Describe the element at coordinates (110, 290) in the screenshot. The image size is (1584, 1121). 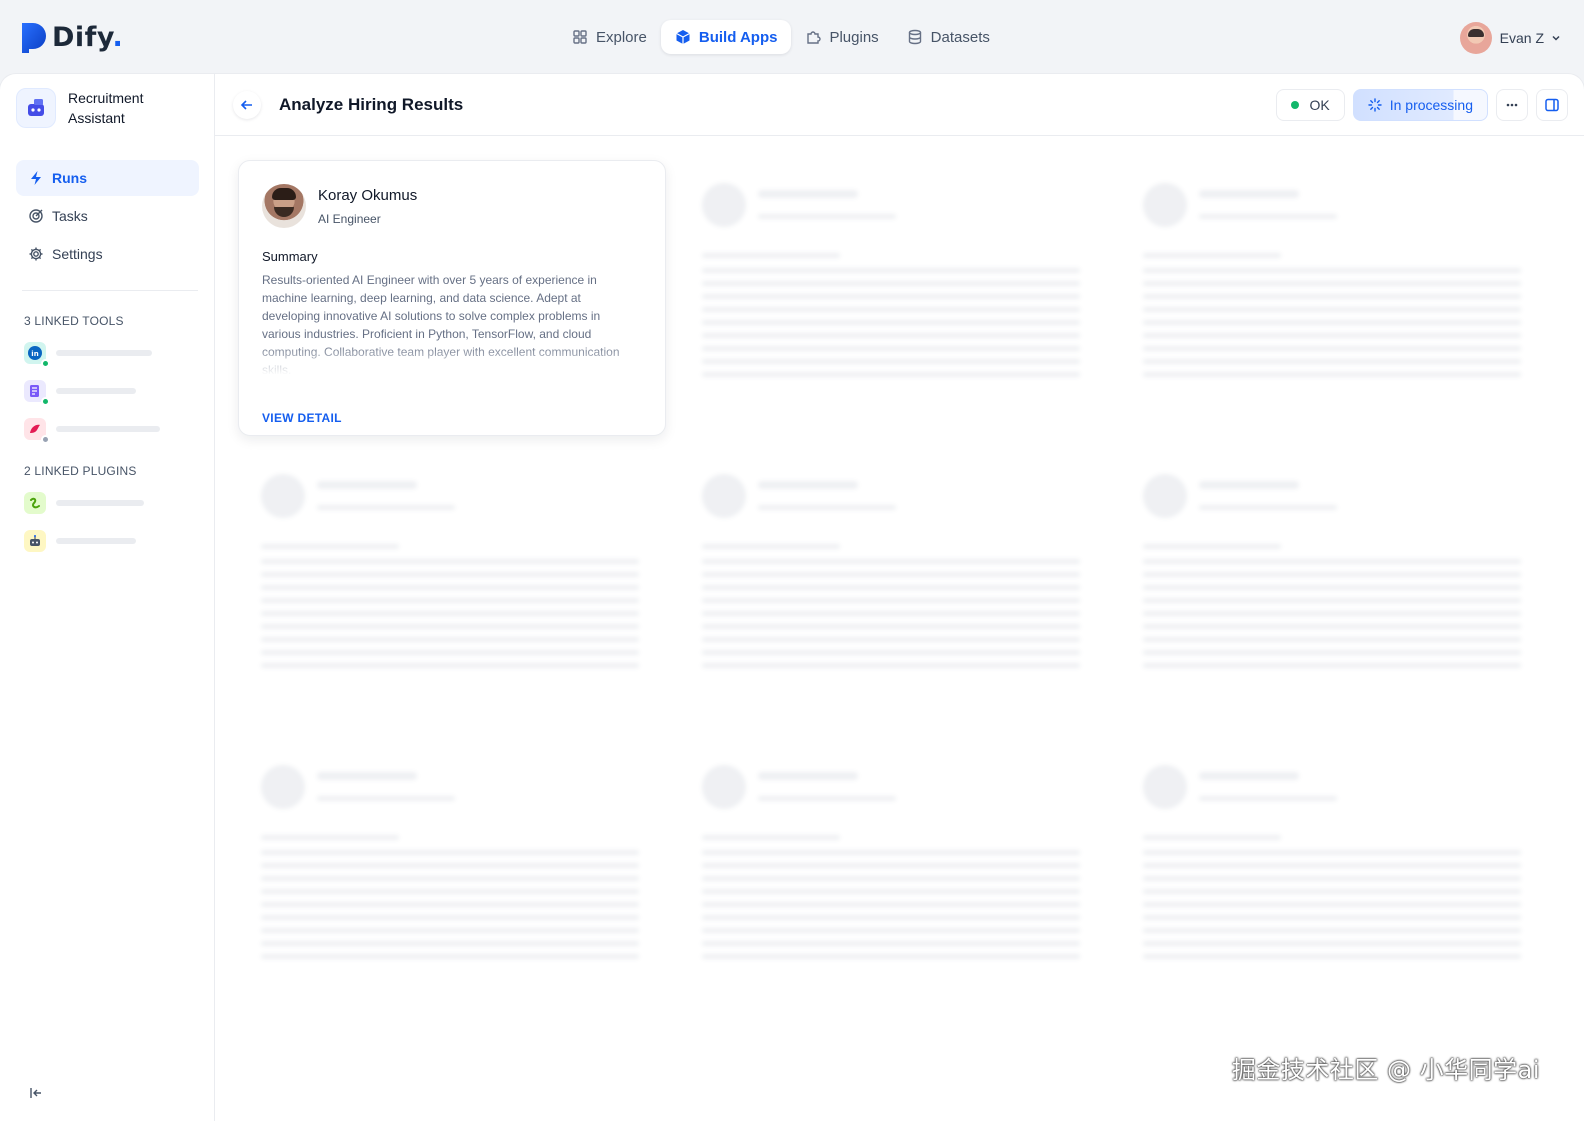
I see `sidebar-divider` at that location.